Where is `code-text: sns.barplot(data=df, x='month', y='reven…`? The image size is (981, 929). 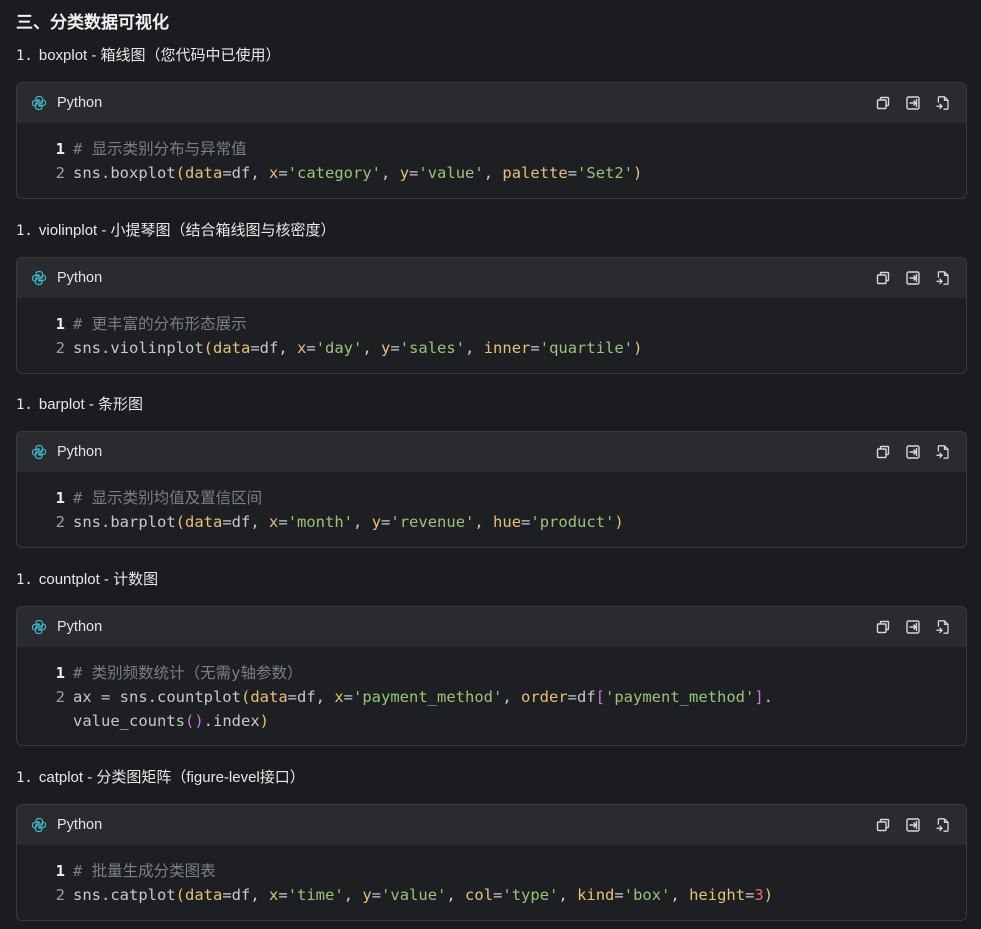 code-text: sns.barplot(data=df, x='month', y='reven… is located at coordinates (348, 522).